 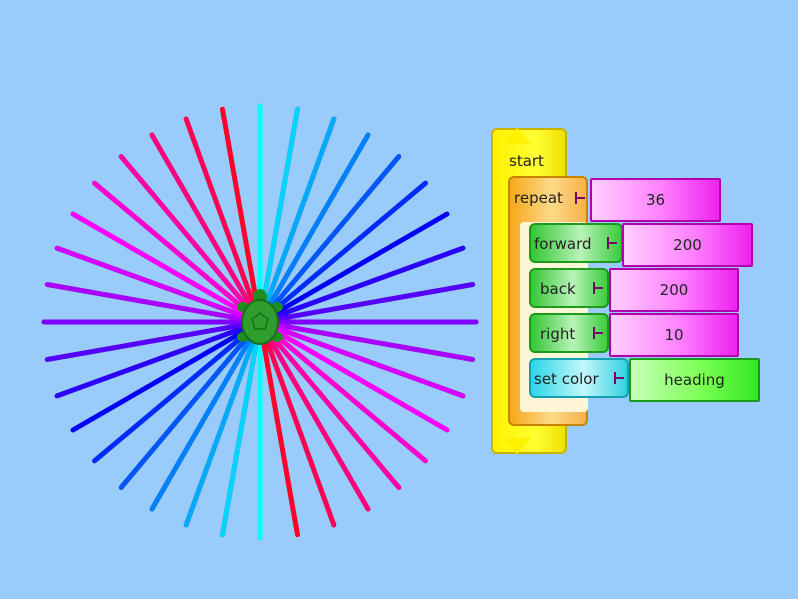 I want to click on right-arg: 10, so click(x=674, y=335).